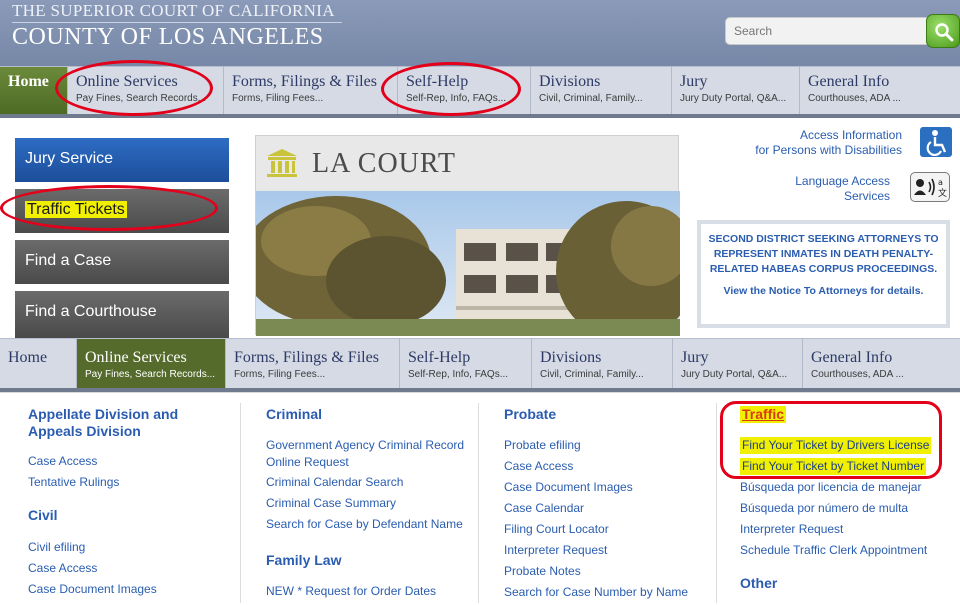 This screenshot has height=605, width=960. I want to click on language-access-link: Language Access Services, so click(842, 189).